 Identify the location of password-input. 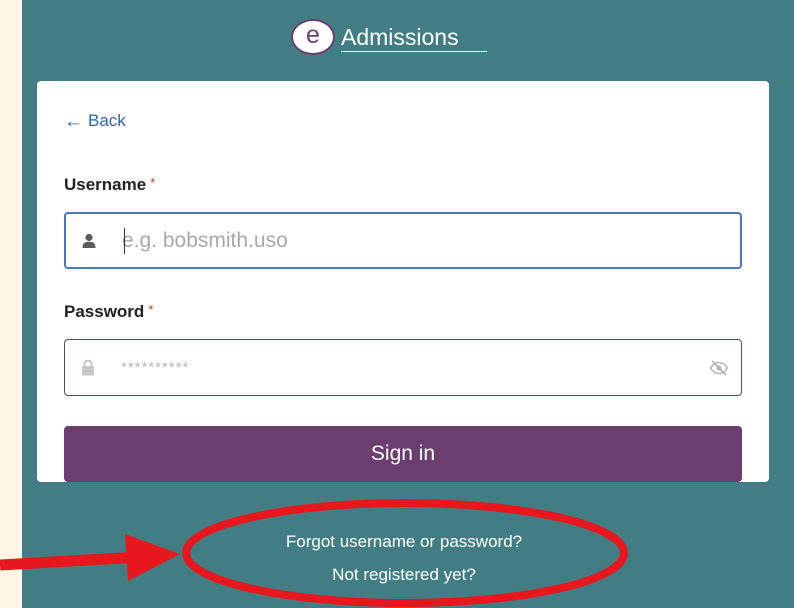
(414, 367).